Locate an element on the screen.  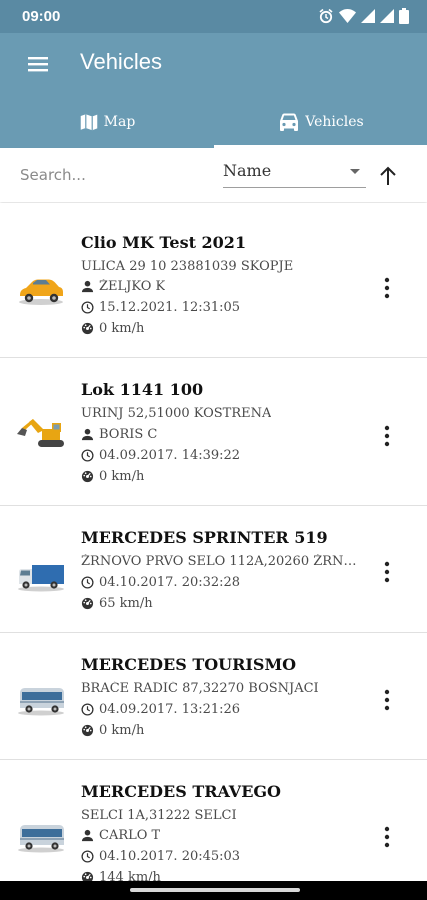
vehicle-name: MERCEDES TOURISMO is located at coordinates (189, 664).